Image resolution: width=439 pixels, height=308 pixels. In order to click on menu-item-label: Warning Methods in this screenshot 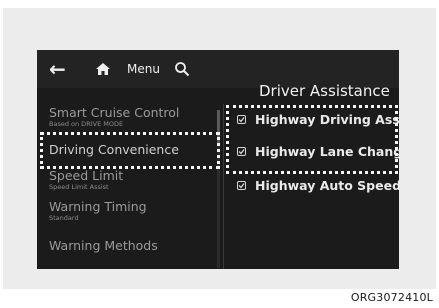, I will do `click(103, 245)`.